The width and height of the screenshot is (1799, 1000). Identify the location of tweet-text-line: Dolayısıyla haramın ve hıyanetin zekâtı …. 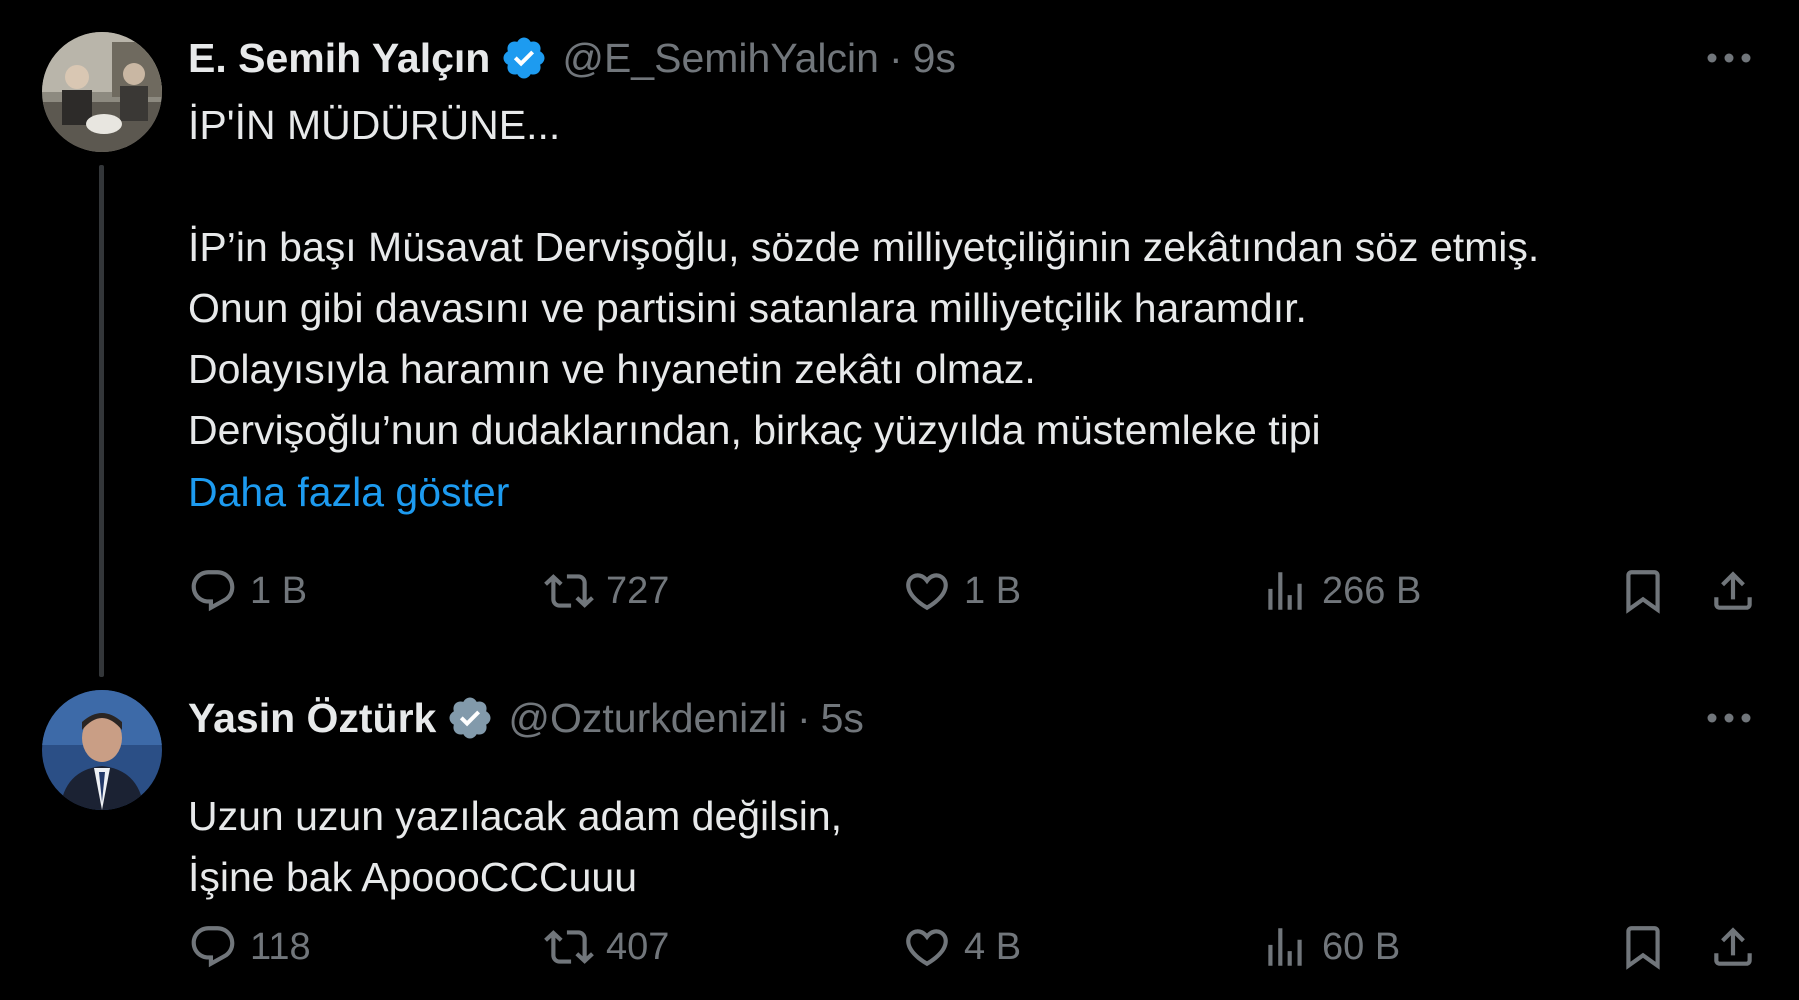
(612, 369).